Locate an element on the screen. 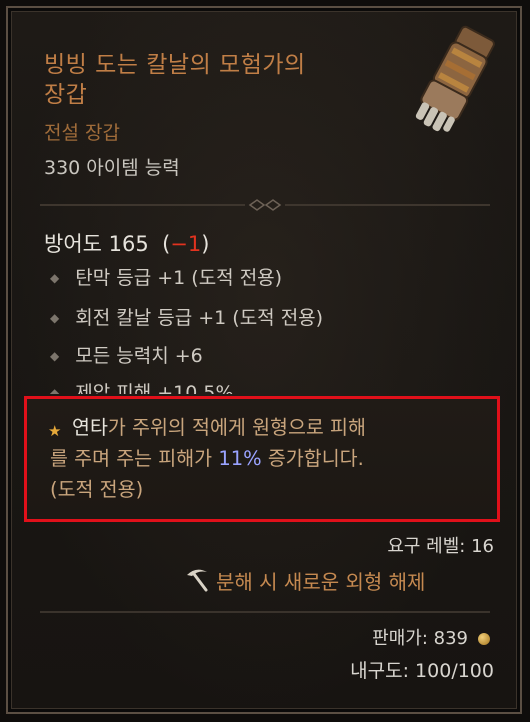 Image resolution: width=530 pixels, height=722 pixels. affix-line: ◆ 탄막 등급 +1 (도적 전용) is located at coordinates (166, 276).